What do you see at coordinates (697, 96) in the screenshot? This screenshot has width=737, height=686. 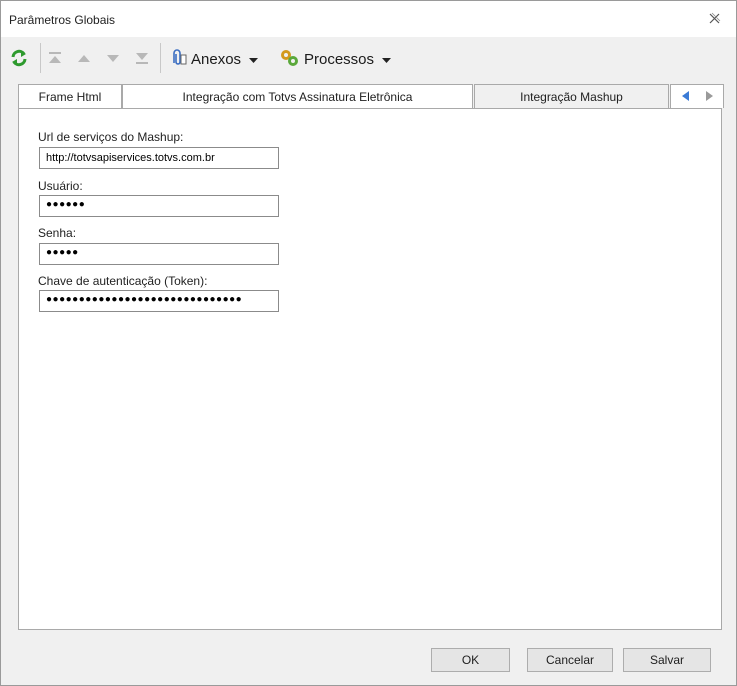 I see `tab-scroll-controls` at bounding box center [697, 96].